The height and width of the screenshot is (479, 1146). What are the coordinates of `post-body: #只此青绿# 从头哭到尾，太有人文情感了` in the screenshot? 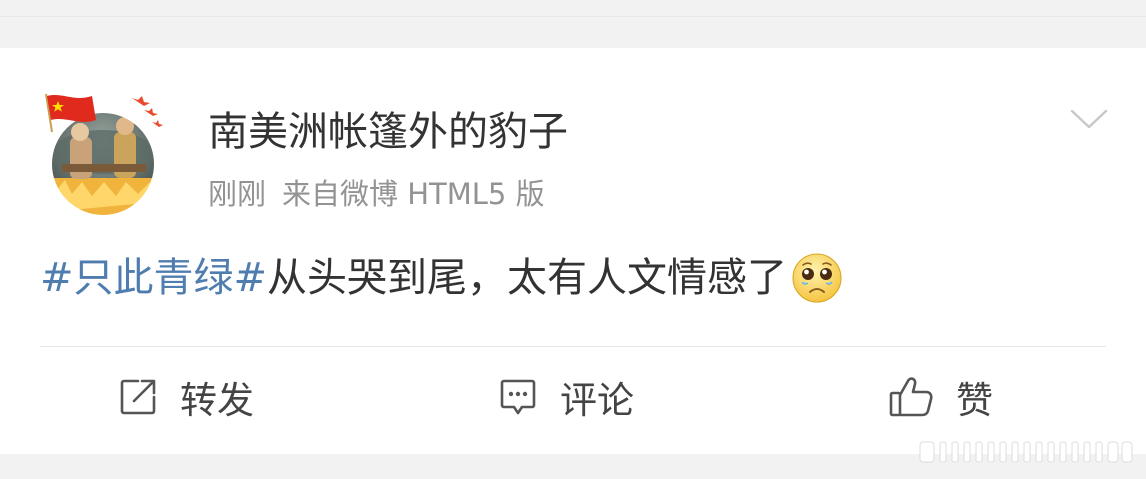 It's located at (441, 278).